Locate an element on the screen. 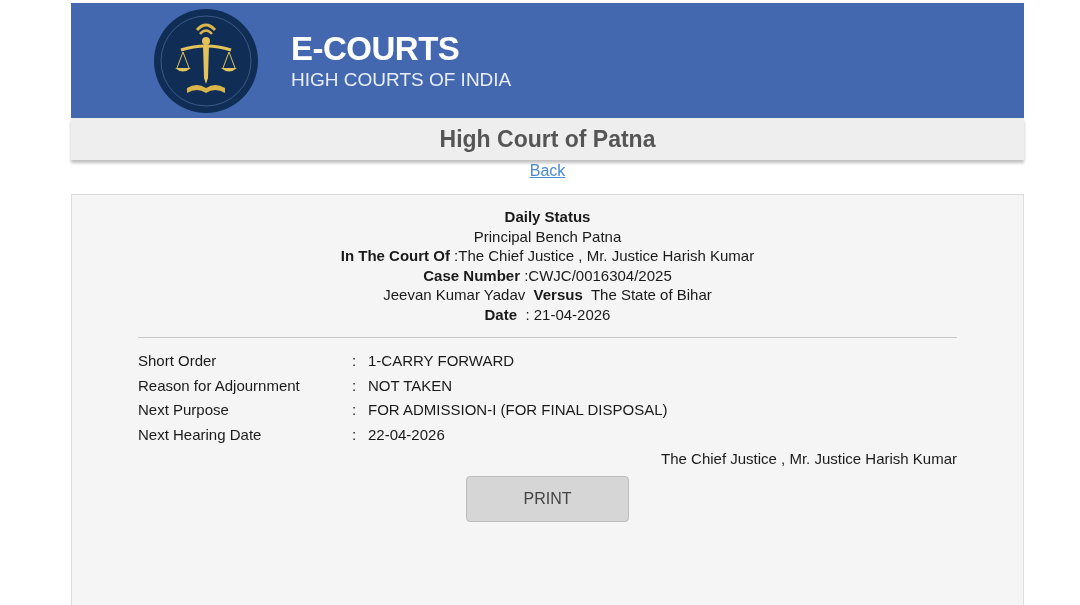 The image size is (1080, 605). judge-signature: The Chief Justice , Mr. Justice Harish Kumar is located at coordinates (809, 459).